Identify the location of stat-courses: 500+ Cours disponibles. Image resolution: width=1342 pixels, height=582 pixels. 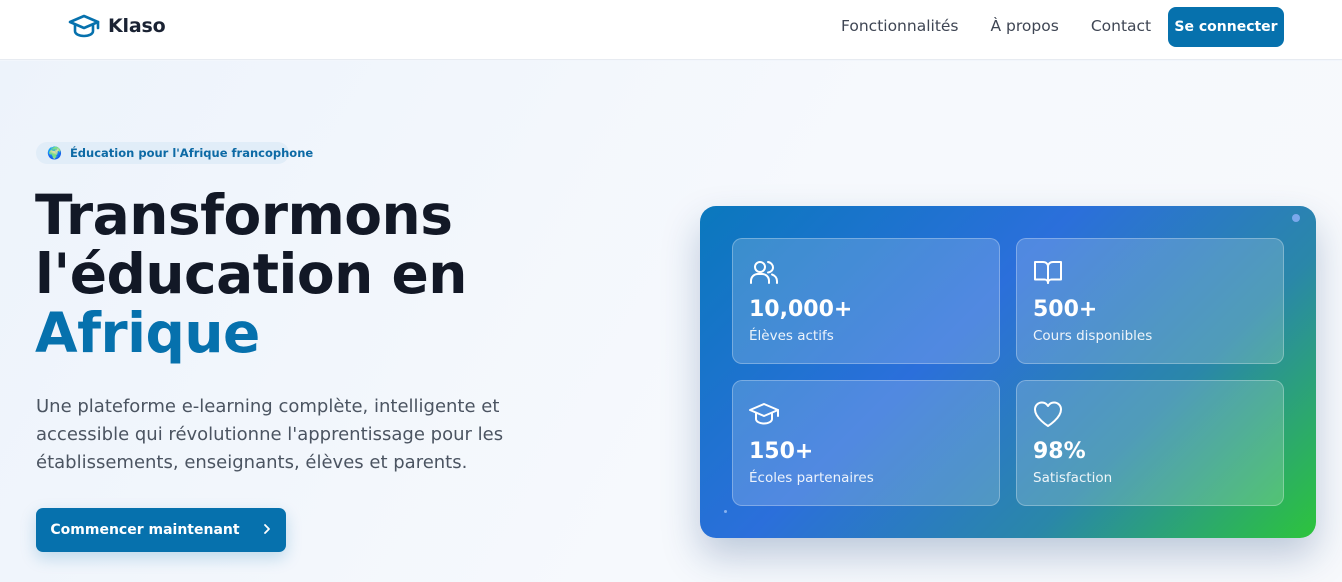
(1150, 301).